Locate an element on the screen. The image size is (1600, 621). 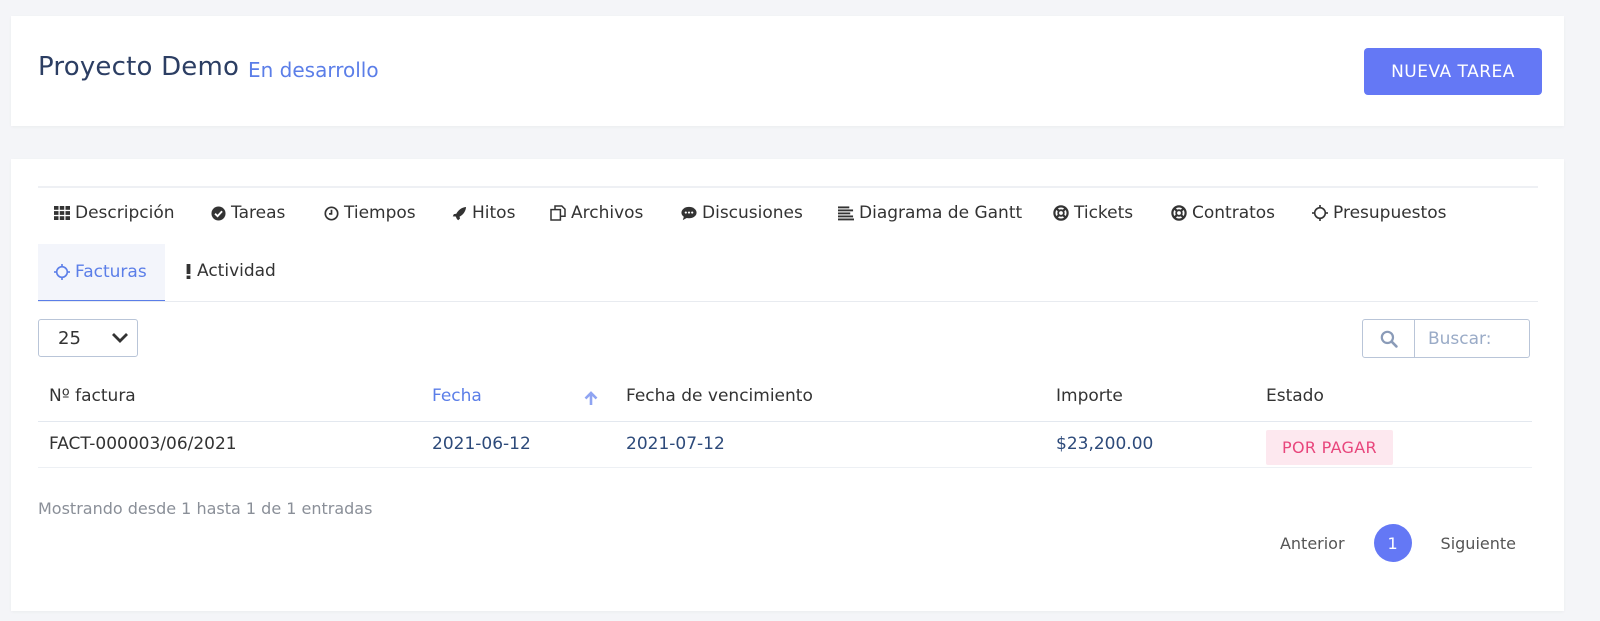
tab-archivos: Archivos is located at coordinates (596, 213).